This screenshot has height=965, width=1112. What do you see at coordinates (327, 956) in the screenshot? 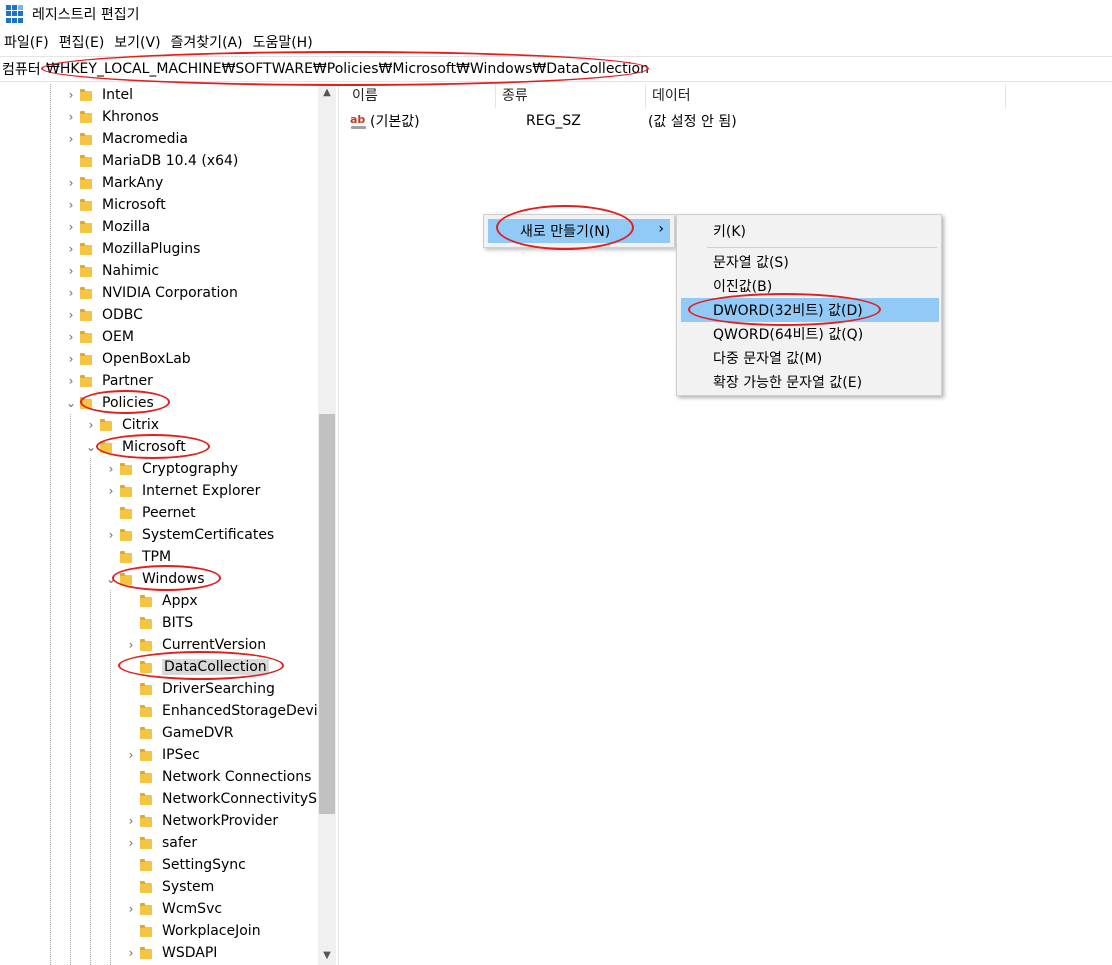
I see `scroll-down-arrow-icon: ▼` at bounding box center [327, 956].